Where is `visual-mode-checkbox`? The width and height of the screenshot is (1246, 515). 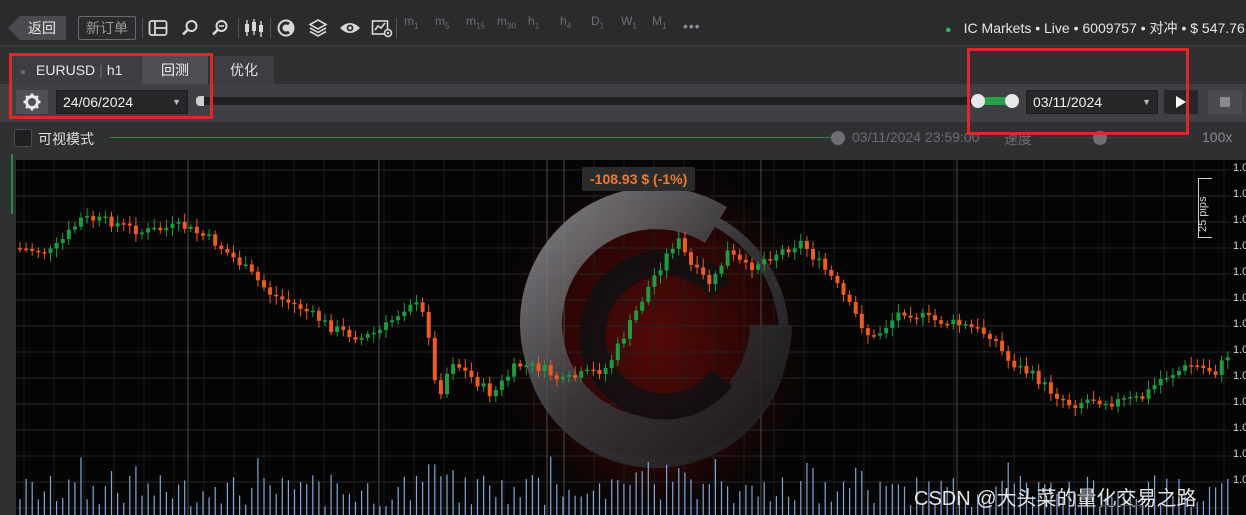
visual-mode-checkbox is located at coordinates (23, 138).